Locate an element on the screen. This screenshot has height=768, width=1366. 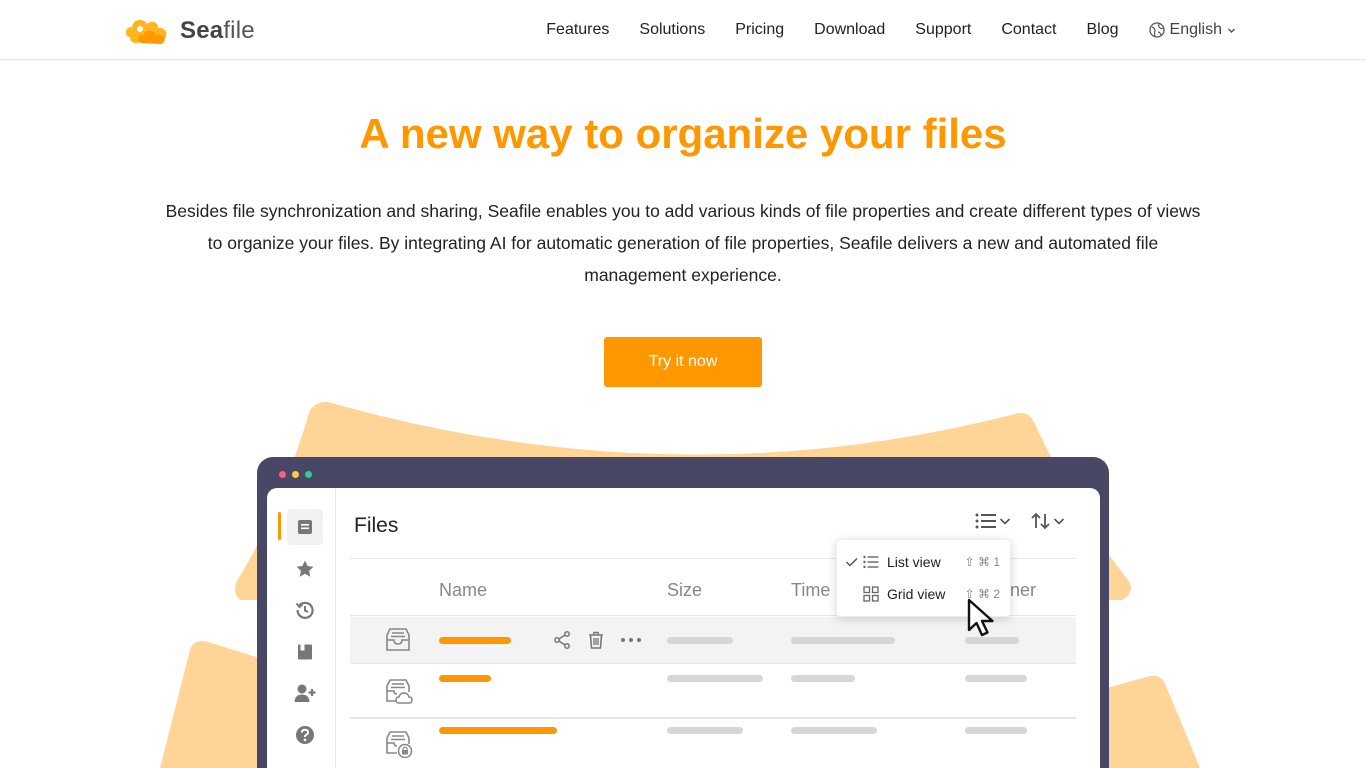
nav-contact: Contact is located at coordinates (1028, 30).